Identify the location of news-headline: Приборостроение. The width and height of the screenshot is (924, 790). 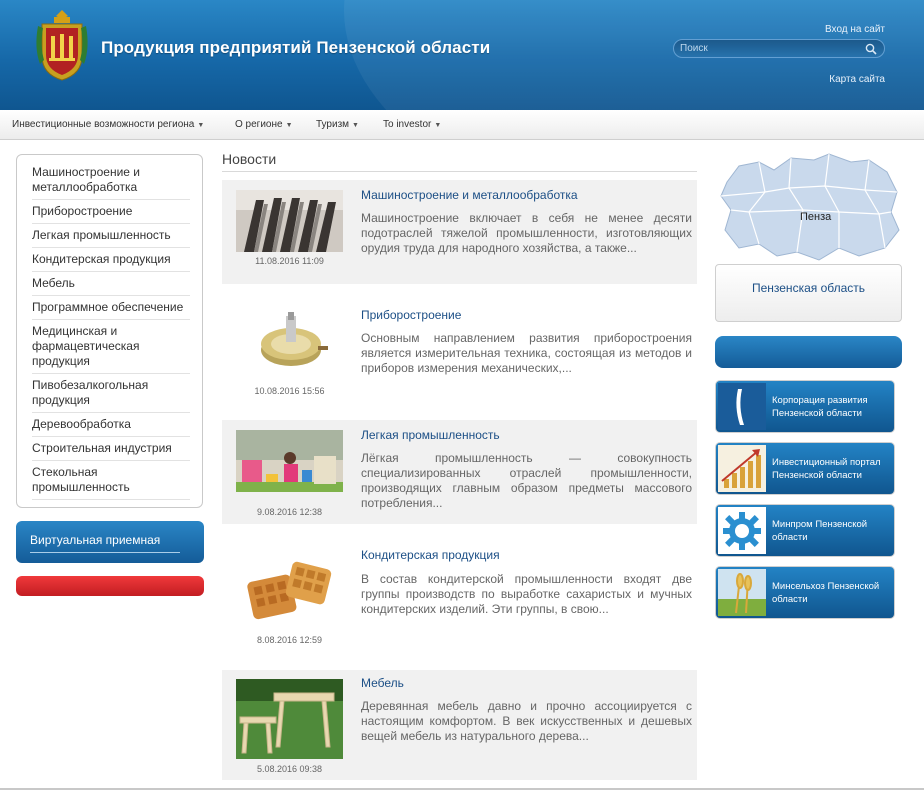
(411, 315).